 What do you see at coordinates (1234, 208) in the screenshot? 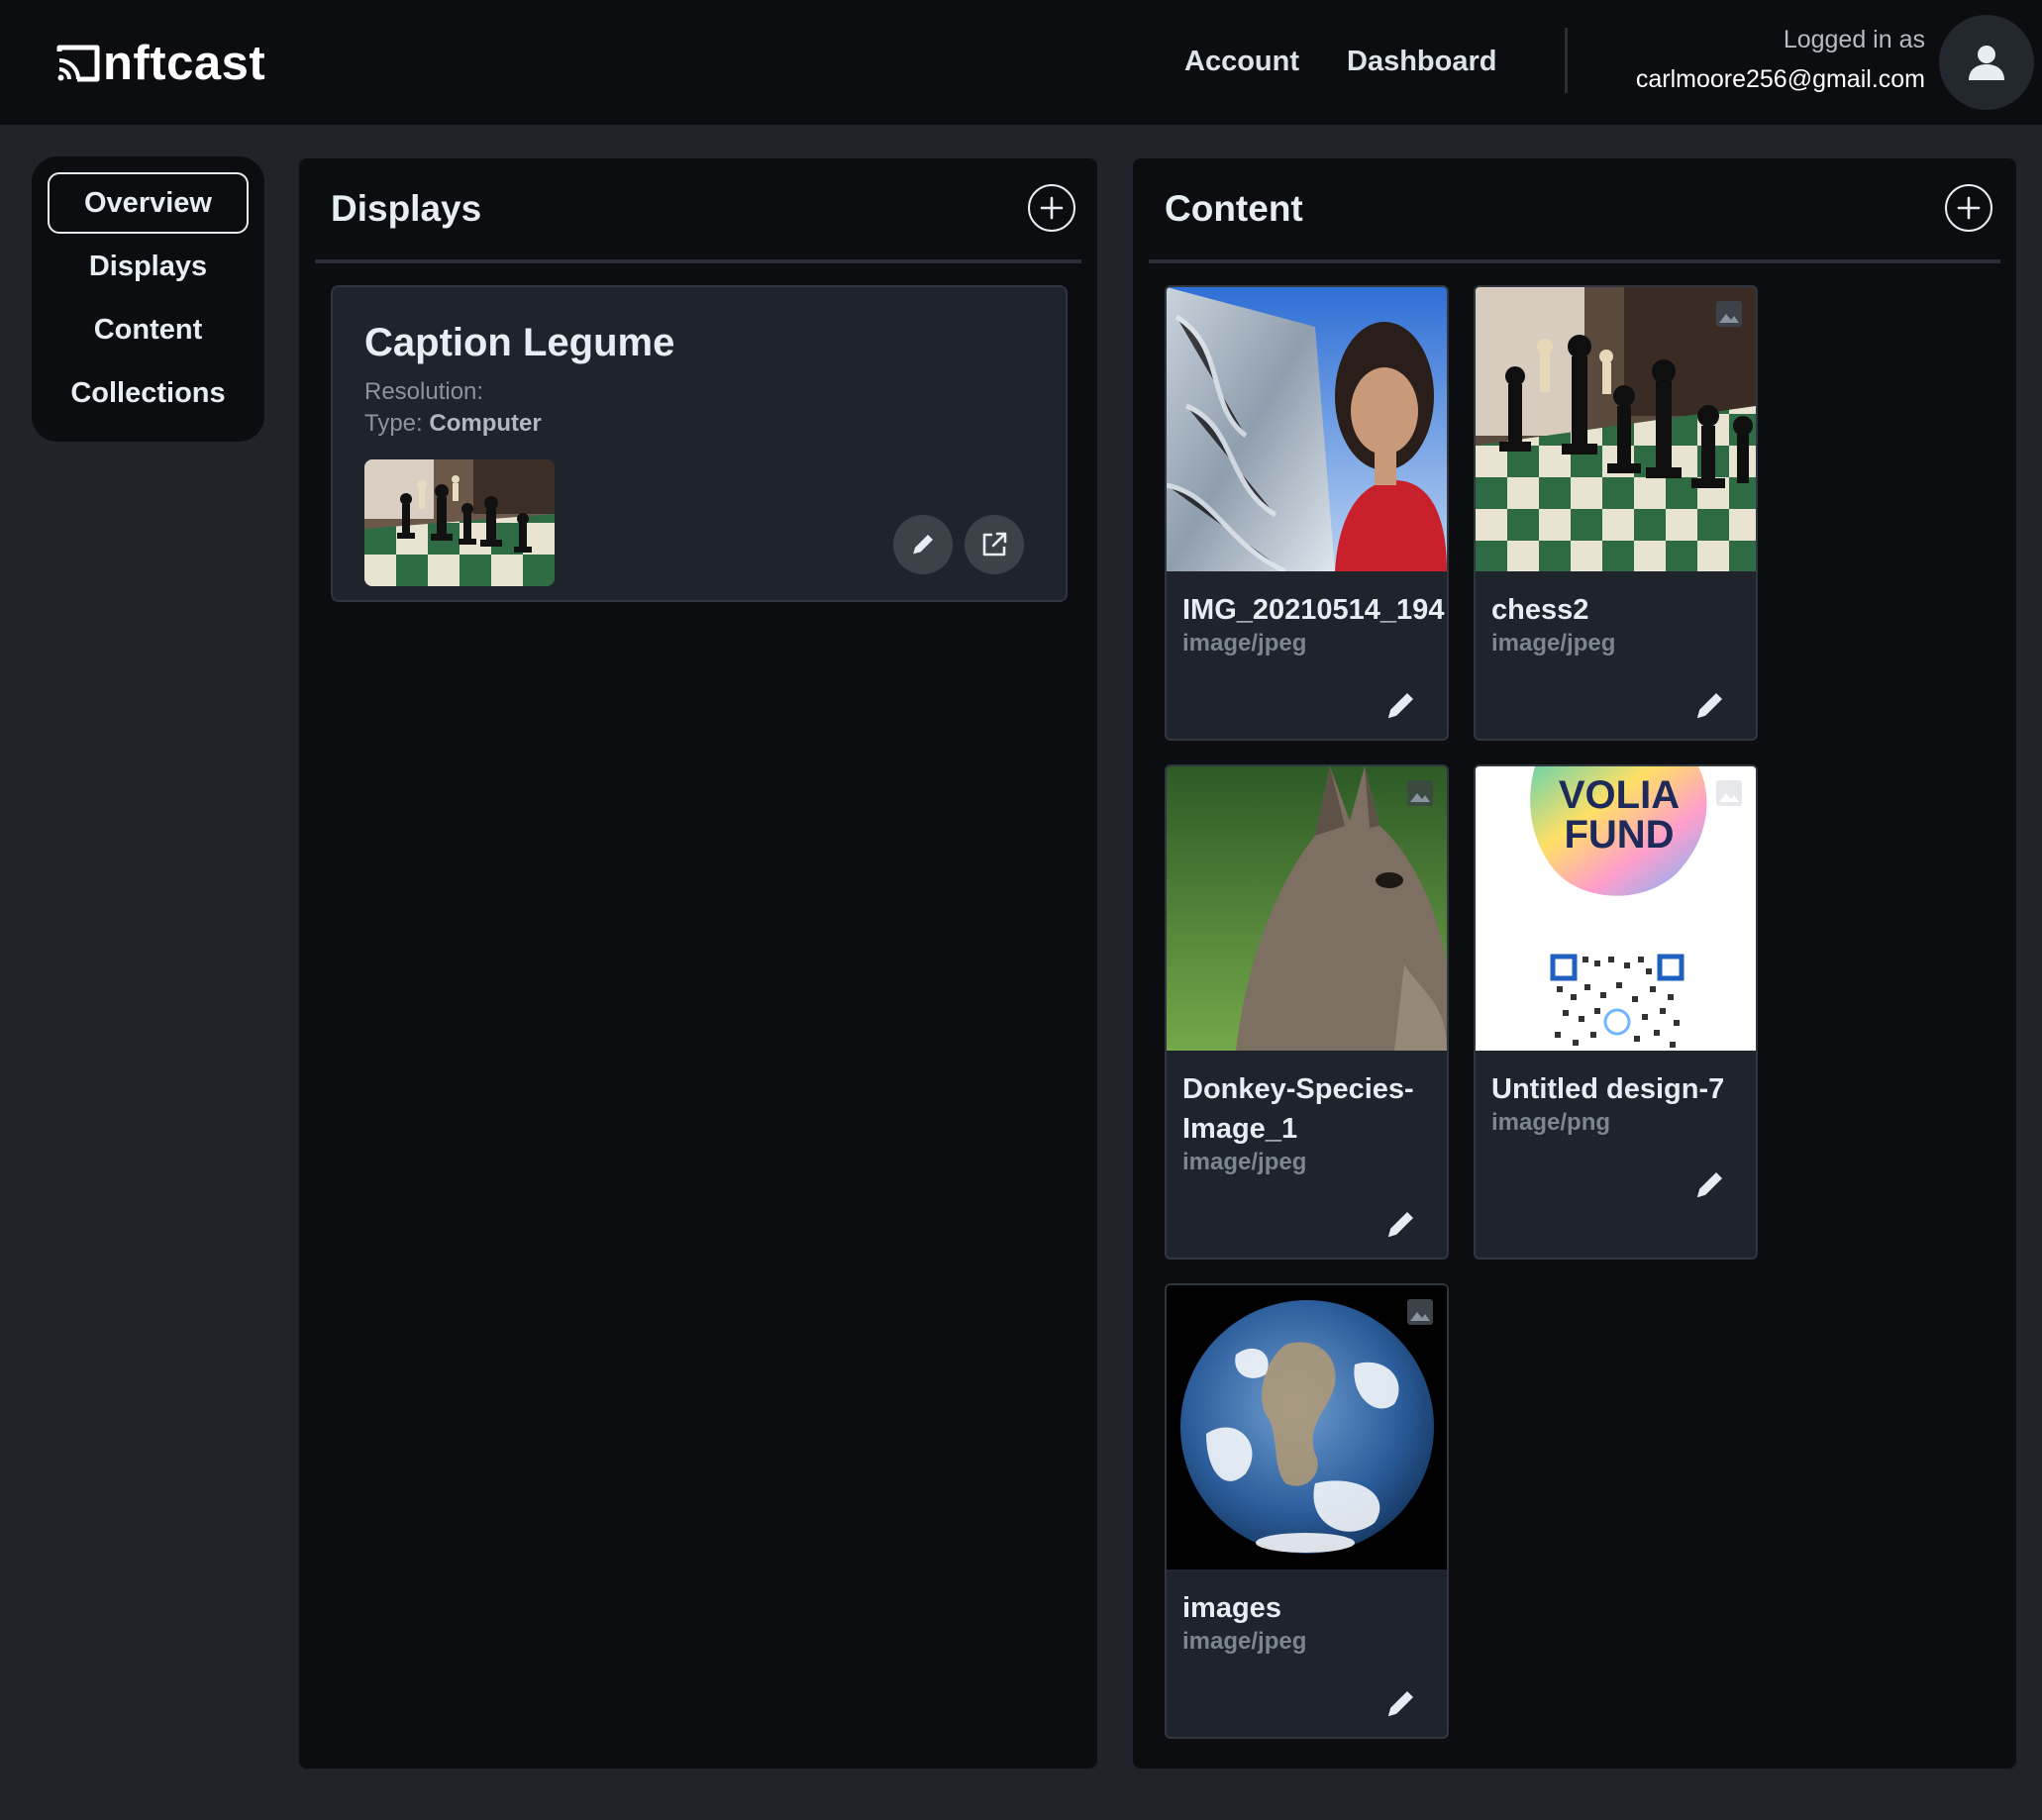
I see `content-title: Content` at bounding box center [1234, 208].